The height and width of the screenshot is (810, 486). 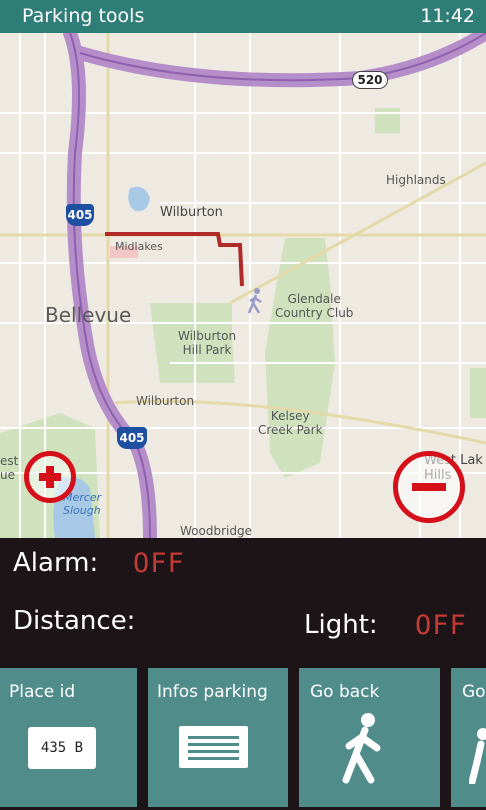 I want to click on map-label-woodbridge: Woodbridge, so click(x=216, y=531).